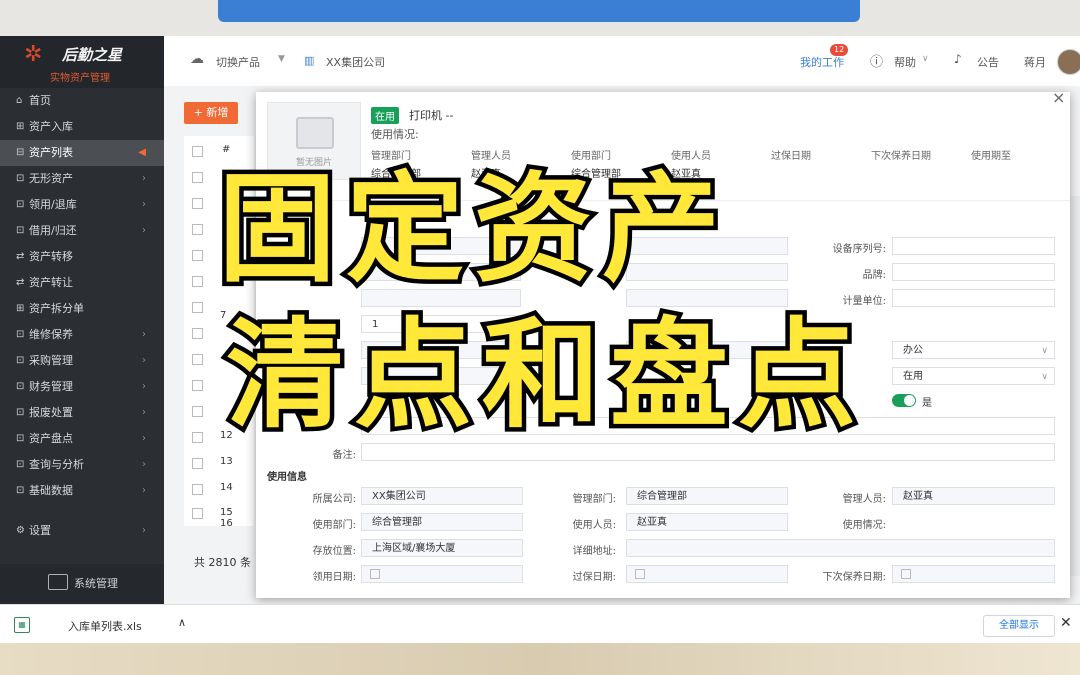  I want to click on location-field: 上海区域/襄场大厦, so click(442, 548).